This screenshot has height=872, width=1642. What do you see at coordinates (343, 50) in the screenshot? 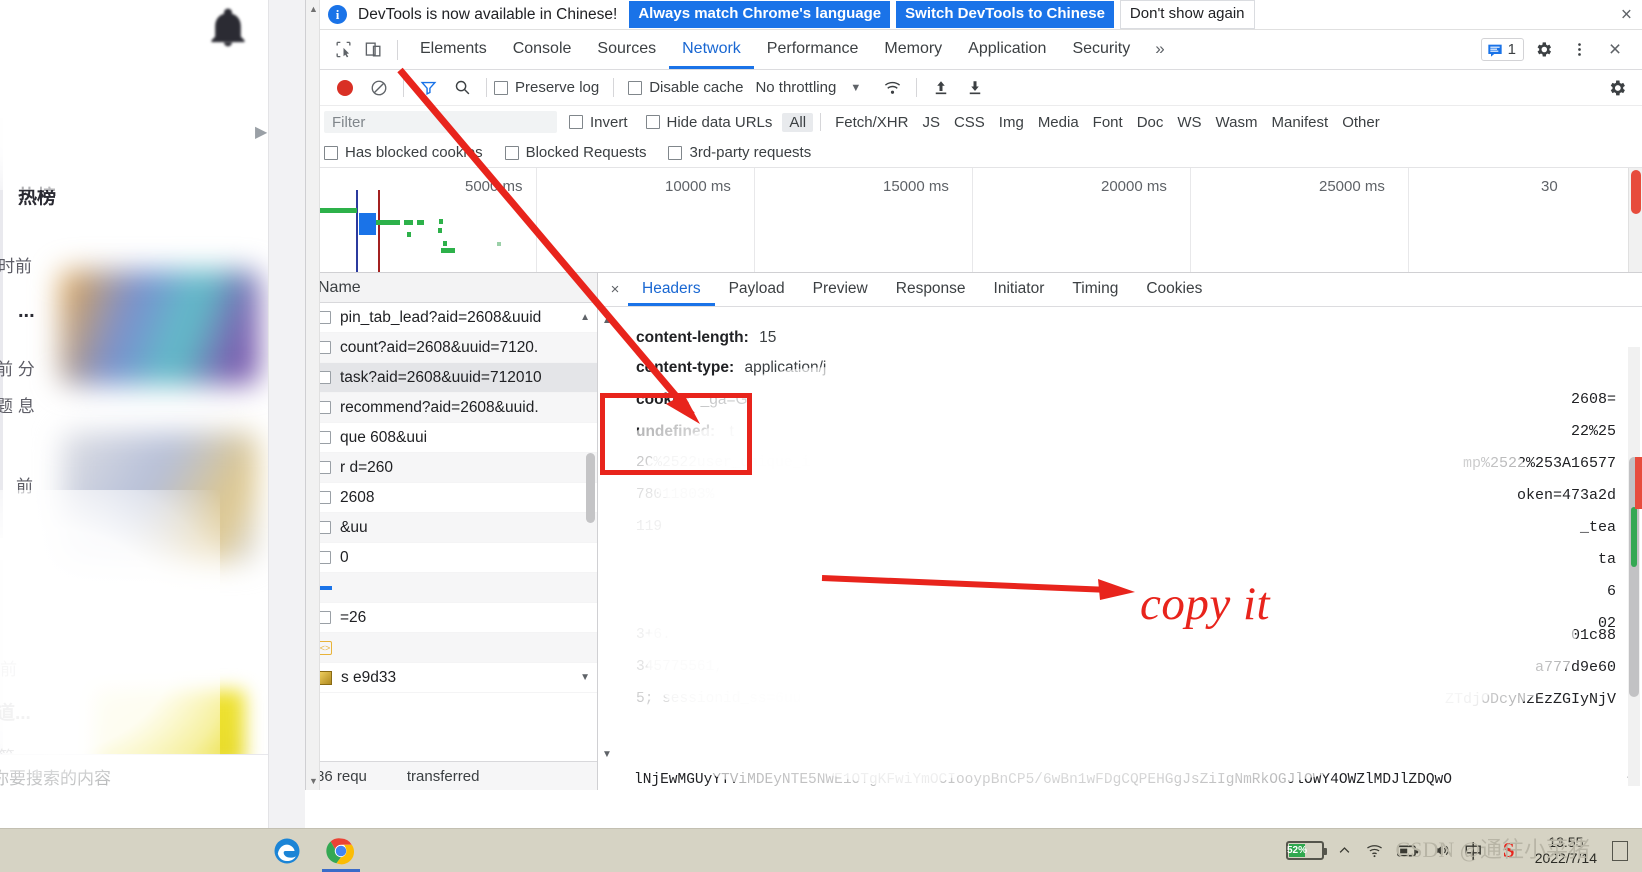
I see `inspect-element-icon` at bounding box center [343, 50].